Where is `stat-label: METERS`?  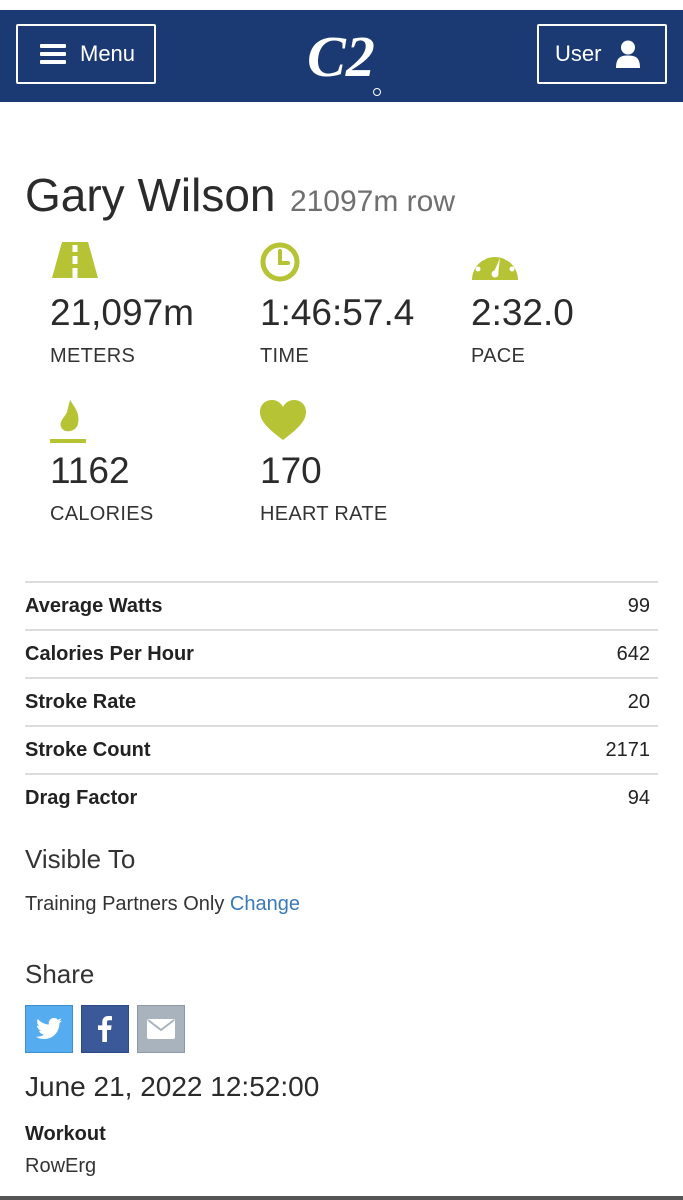
stat-label: METERS is located at coordinates (93, 356).